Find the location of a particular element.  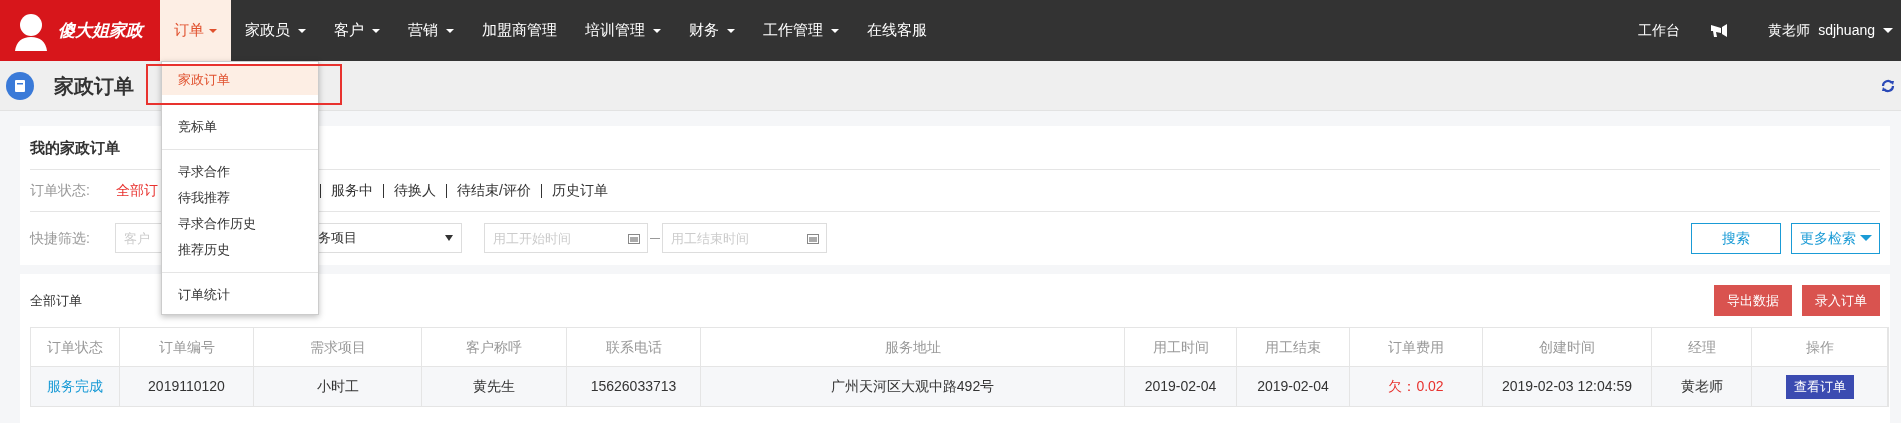

page-title: 家政订单 is located at coordinates (94, 86).